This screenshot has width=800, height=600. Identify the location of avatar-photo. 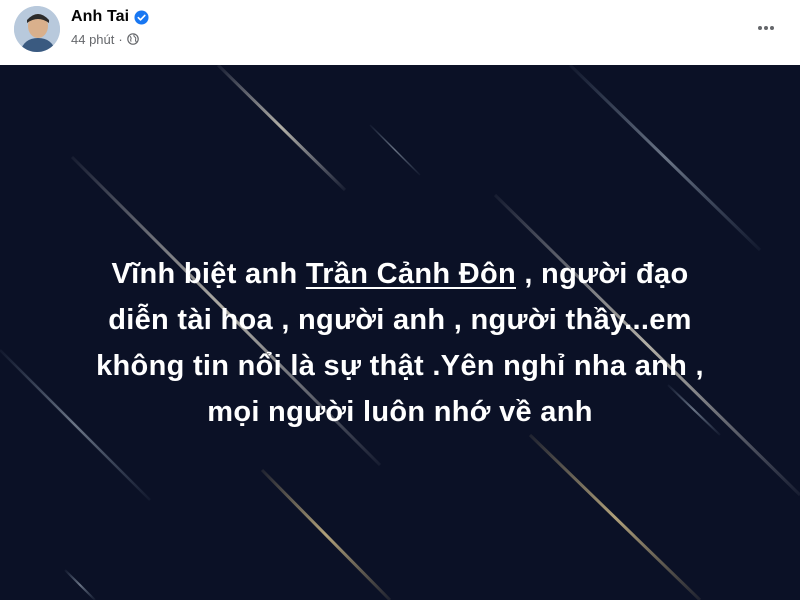
(37, 29).